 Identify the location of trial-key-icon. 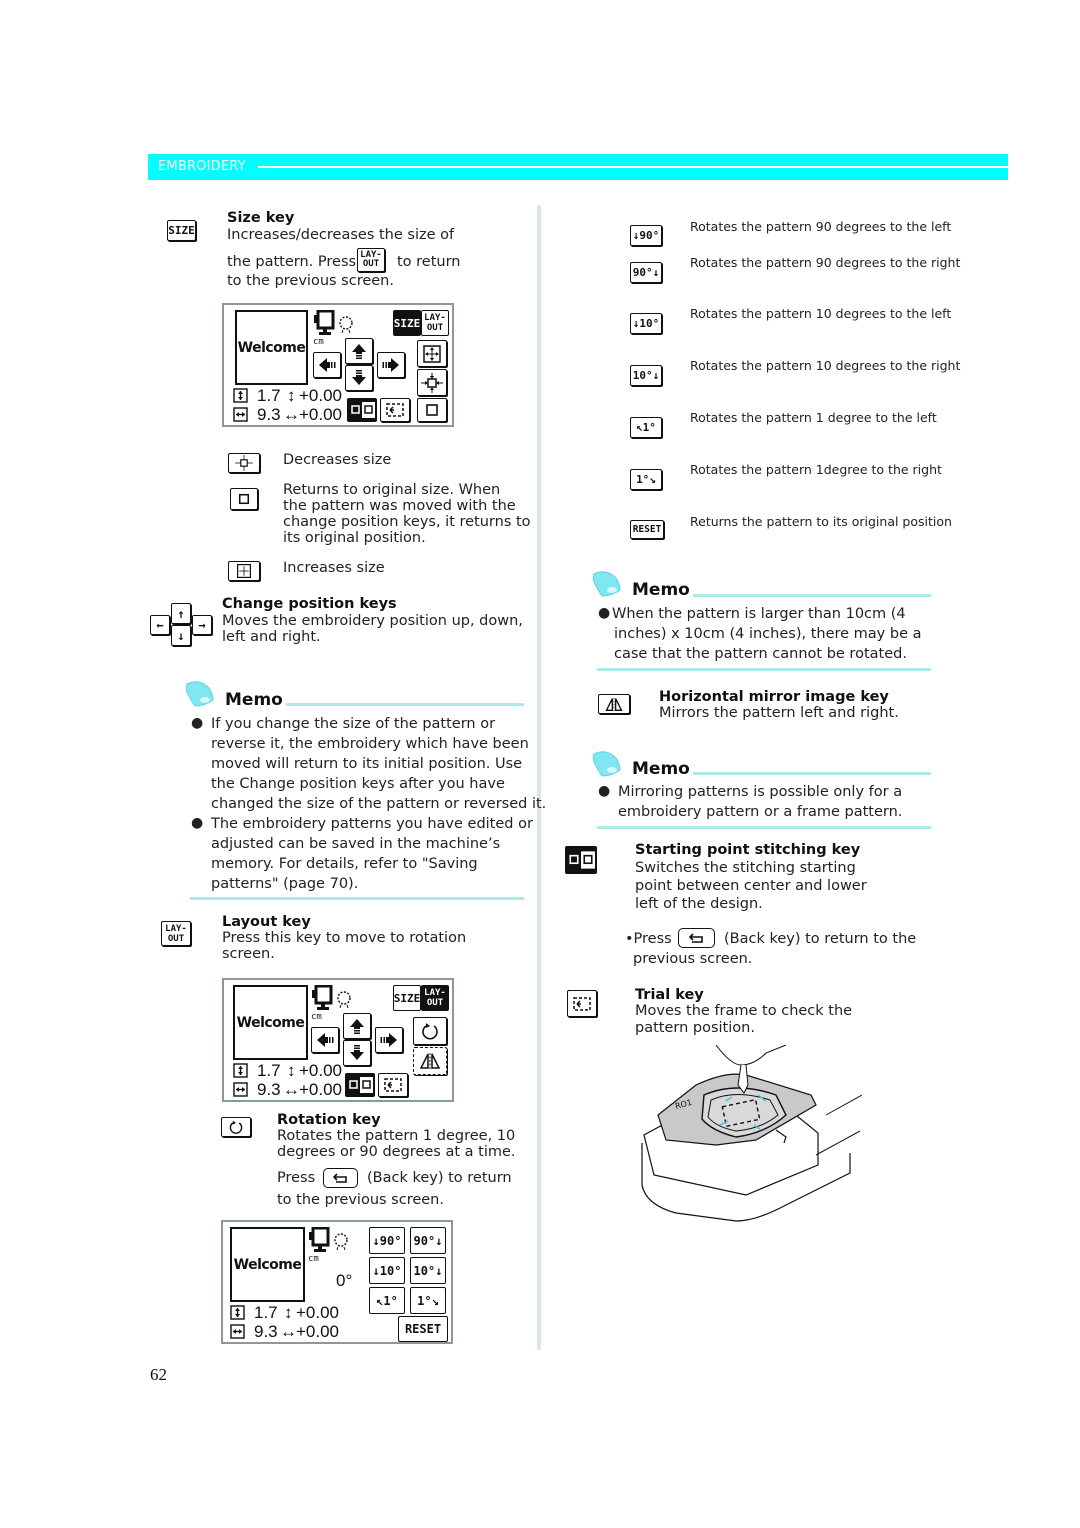
(582, 1003).